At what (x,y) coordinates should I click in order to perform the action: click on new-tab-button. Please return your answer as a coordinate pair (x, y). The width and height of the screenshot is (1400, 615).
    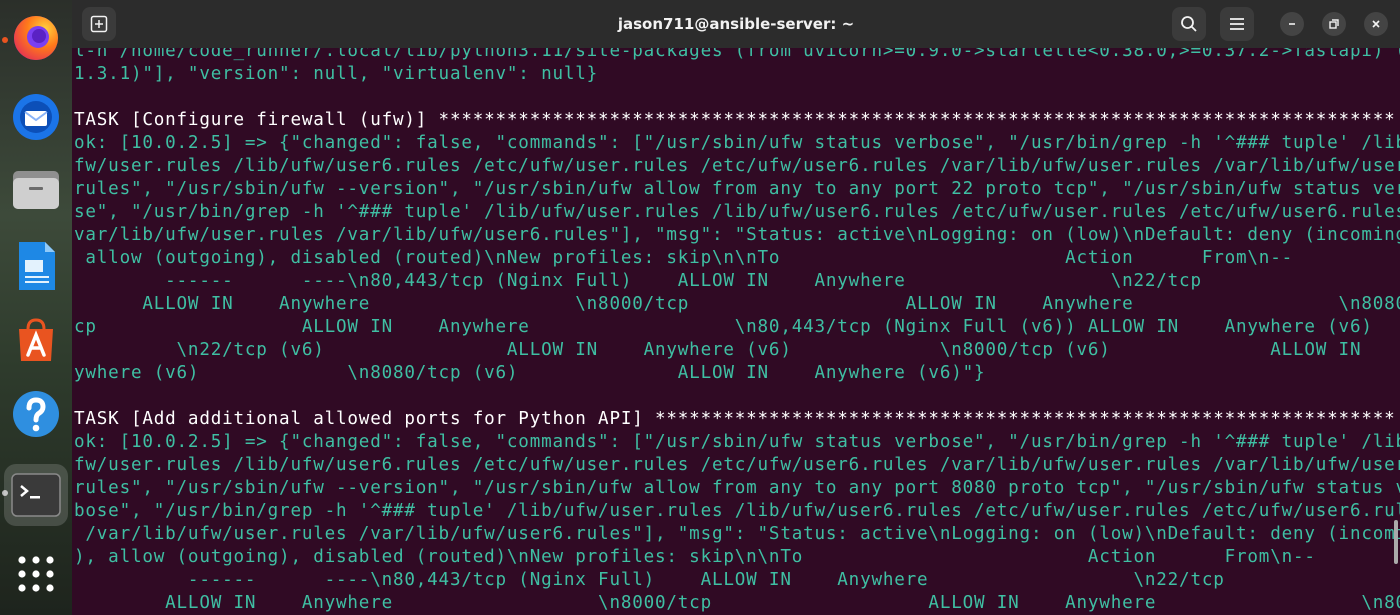
    Looking at the image, I should click on (99, 24).